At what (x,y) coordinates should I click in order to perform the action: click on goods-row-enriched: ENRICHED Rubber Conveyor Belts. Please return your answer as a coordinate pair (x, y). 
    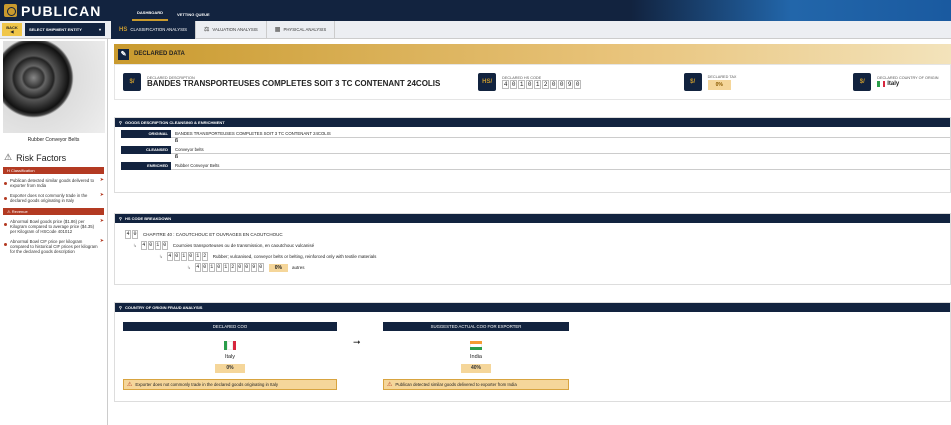
    Looking at the image, I should click on (535, 166).